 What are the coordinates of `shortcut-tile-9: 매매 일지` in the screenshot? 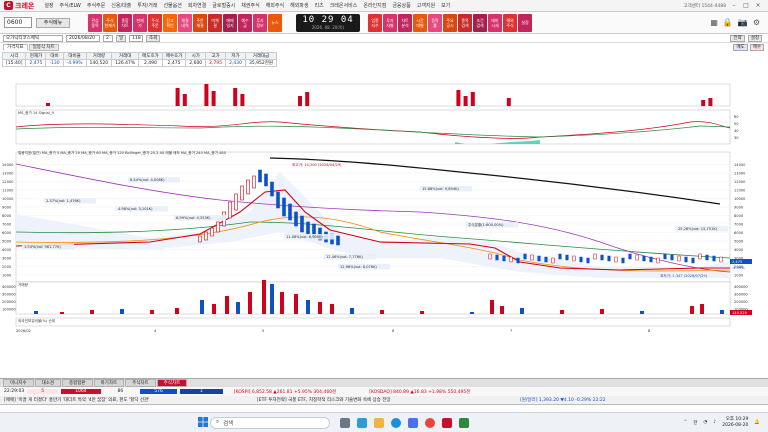 It's located at (230, 22).